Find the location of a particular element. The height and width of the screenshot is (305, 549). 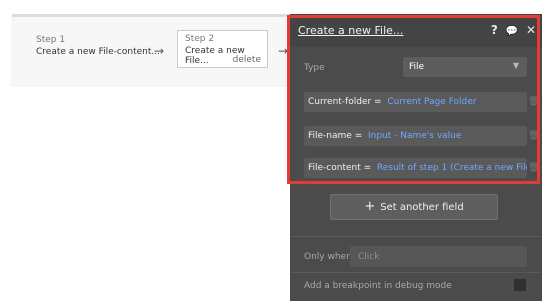

set-another-field-label: Set another field is located at coordinates (422, 207).